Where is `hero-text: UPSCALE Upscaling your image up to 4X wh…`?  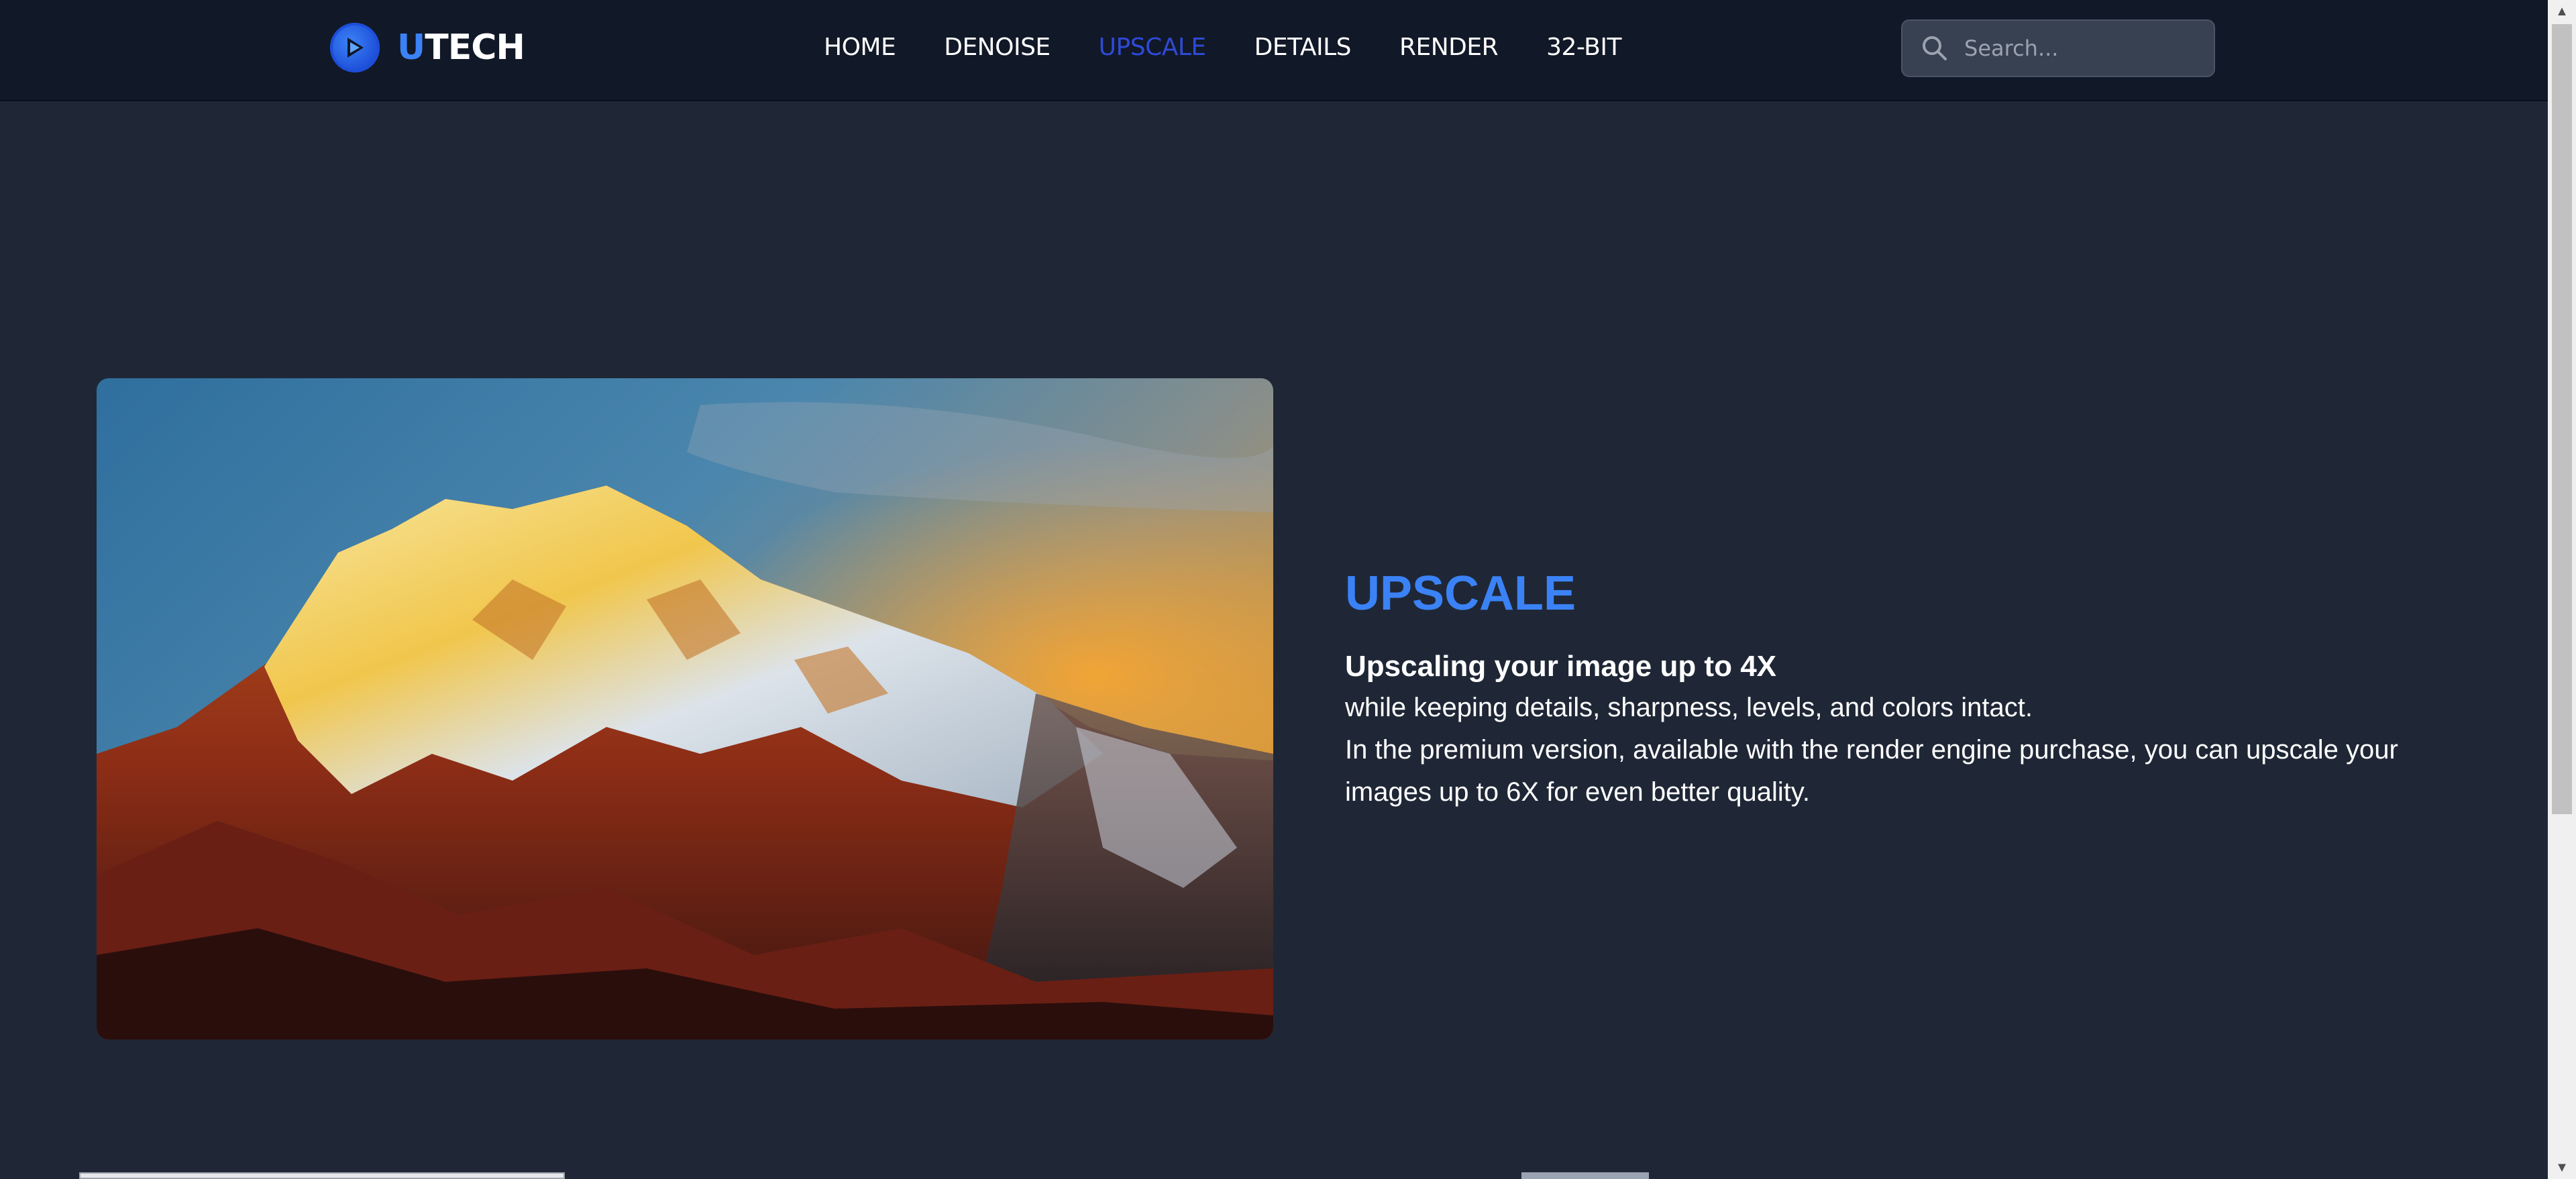 hero-text: UPSCALE Upscaling your image up to 4X wh… is located at coordinates (1902, 689).